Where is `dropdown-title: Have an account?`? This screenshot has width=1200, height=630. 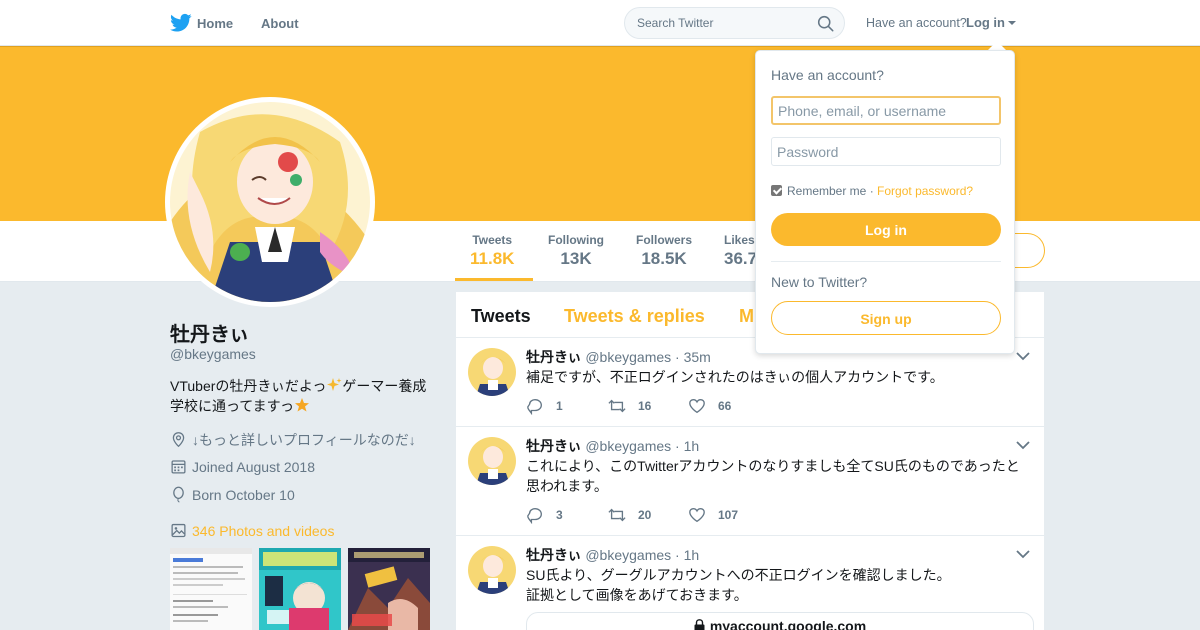 dropdown-title: Have an account? is located at coordinates (827, 75).